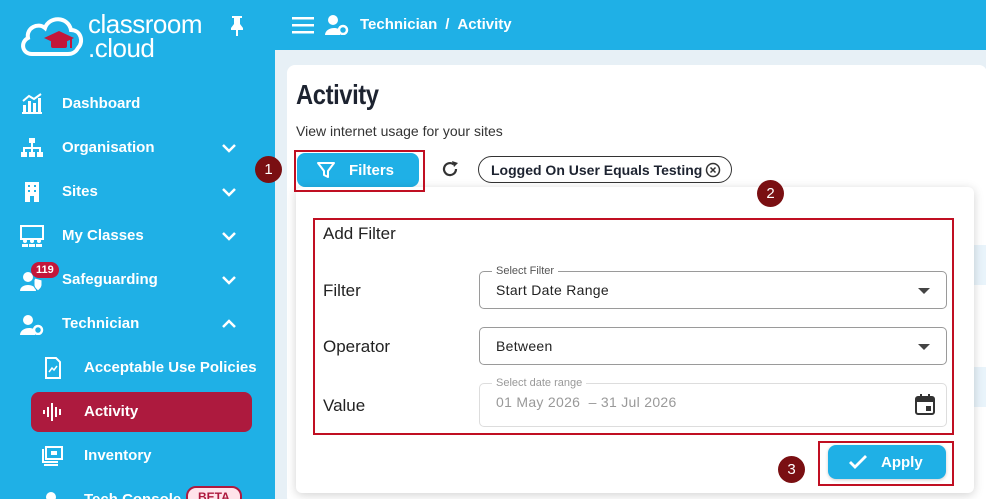 The width and height of the screenshot is (986, 499). I want to click on sidebar-item-sites: Sites, so click(137, 192).